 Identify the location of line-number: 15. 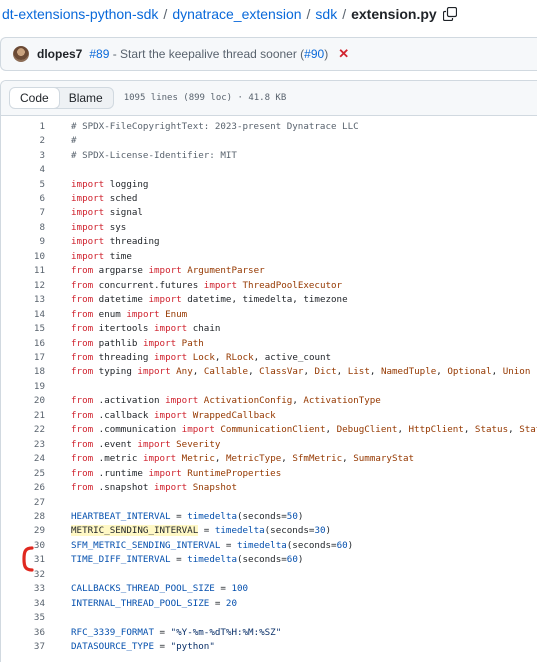
(23, 328).